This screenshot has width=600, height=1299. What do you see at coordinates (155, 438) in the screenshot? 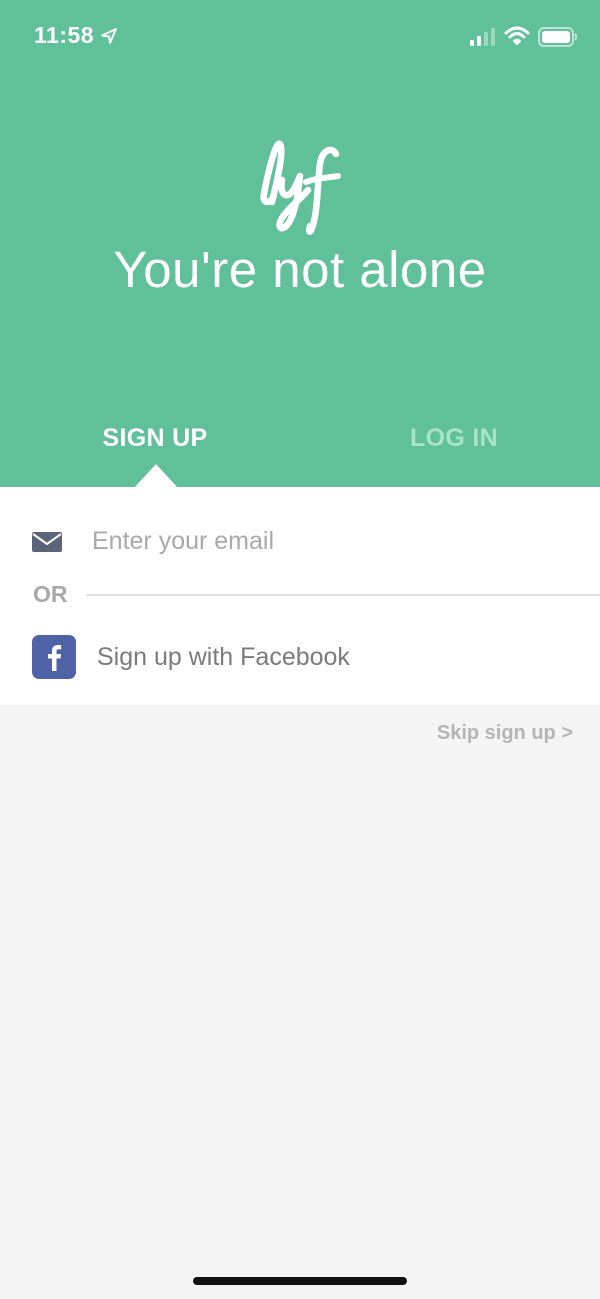
I see `tab-sign-up: SIGN UP` at bounding box center [155, 438].